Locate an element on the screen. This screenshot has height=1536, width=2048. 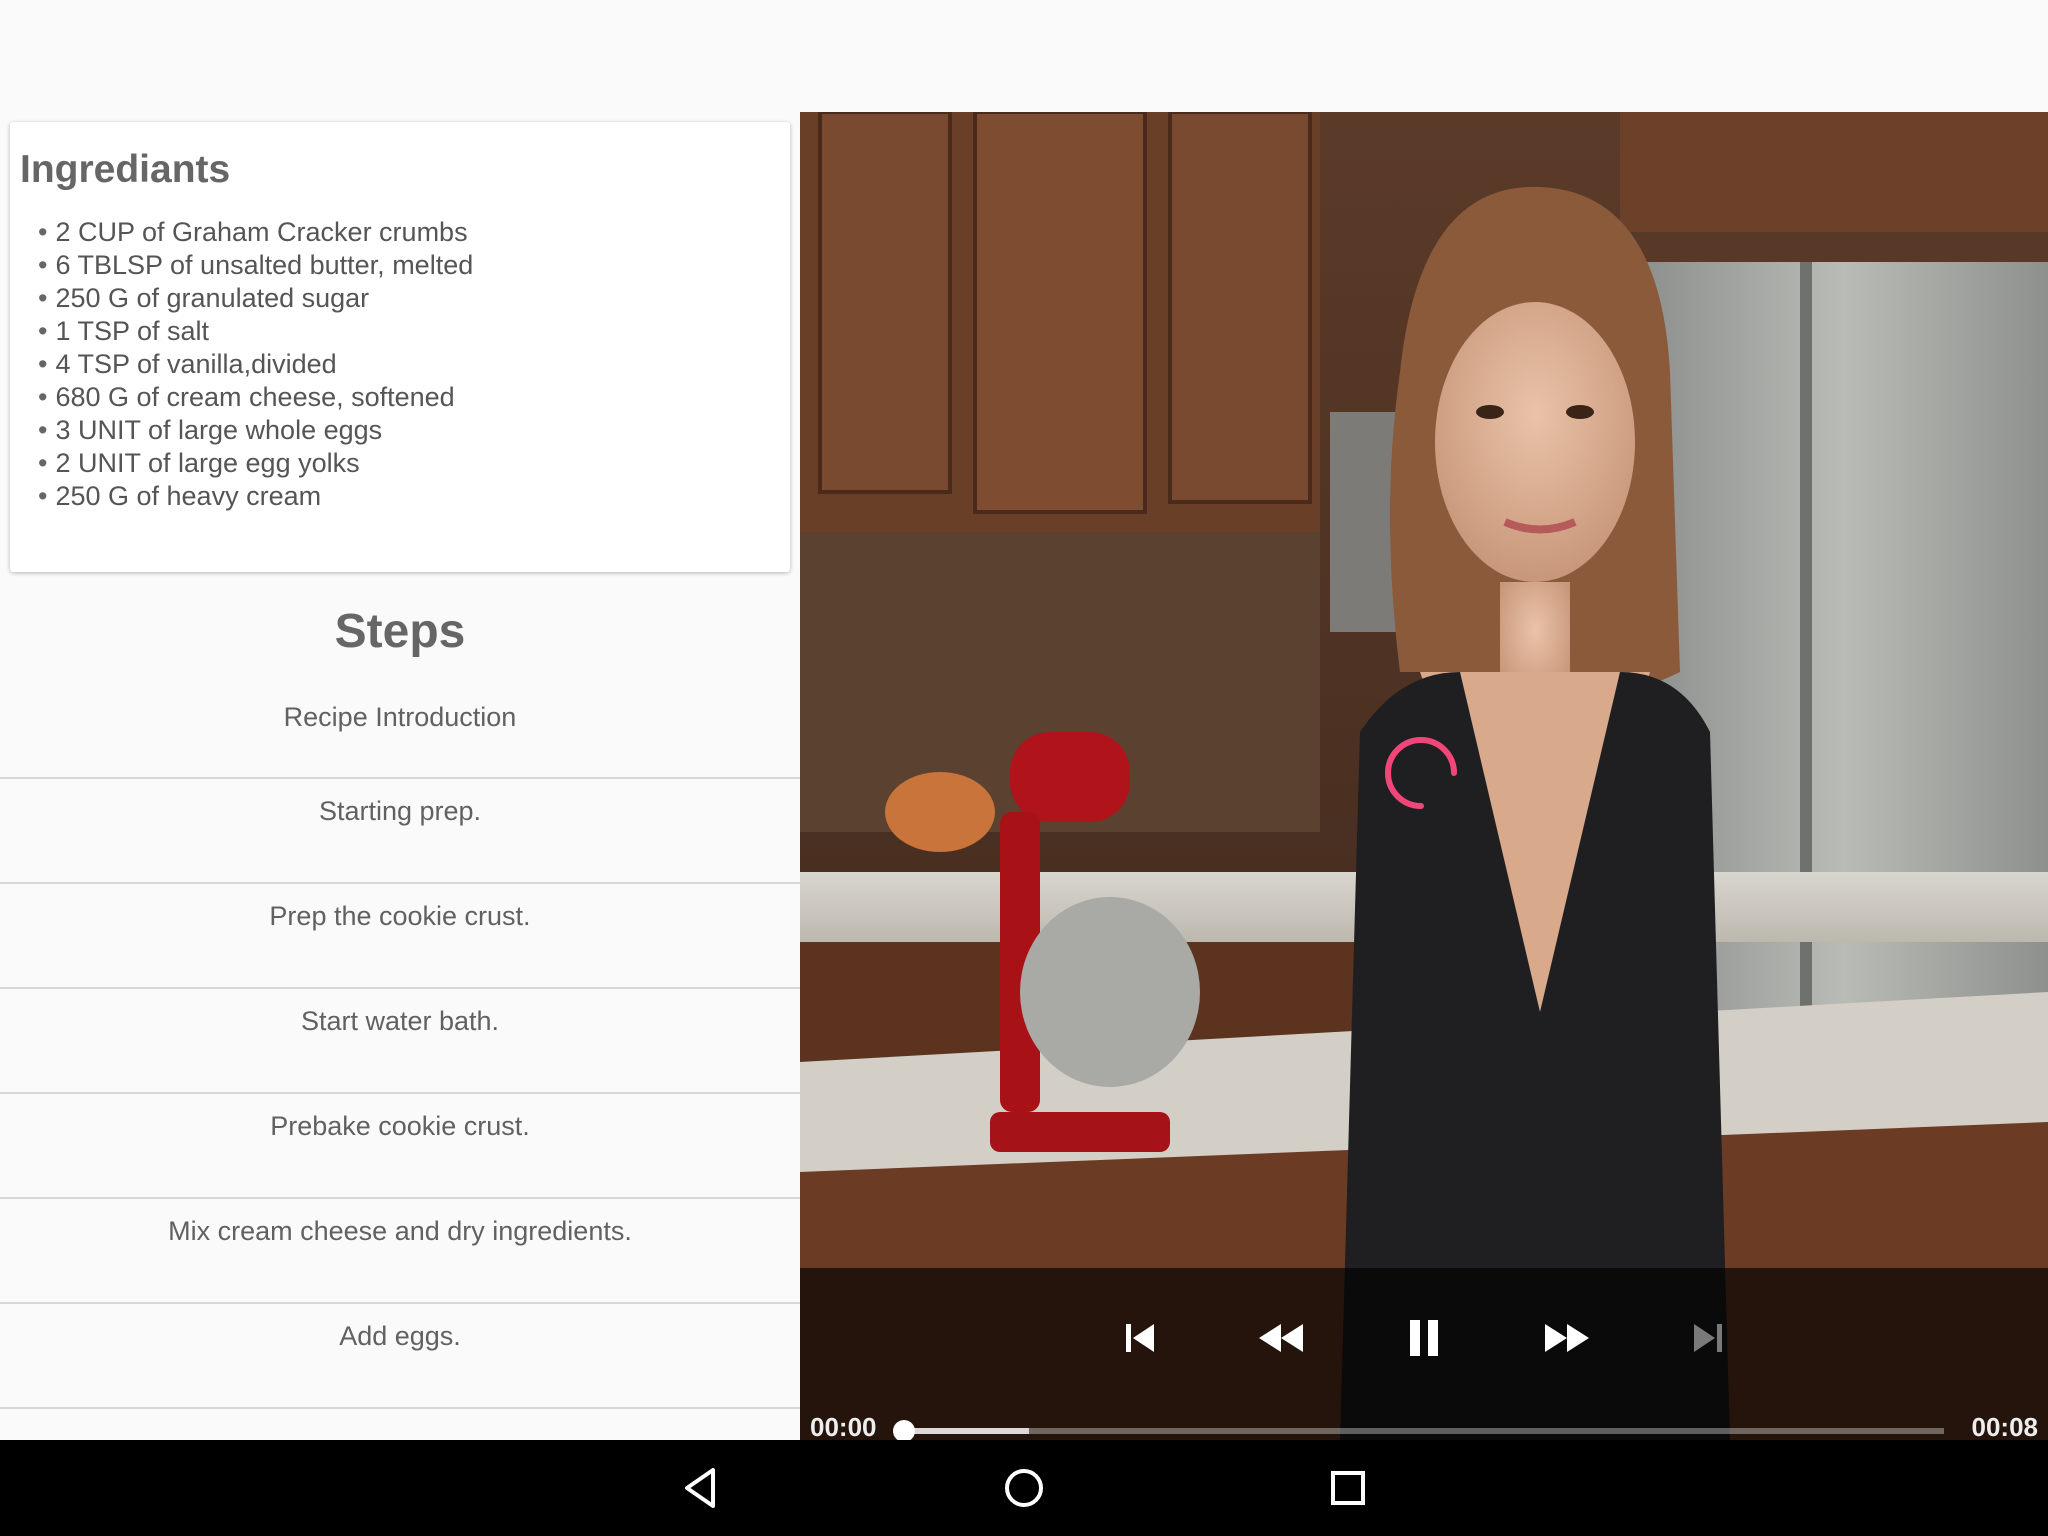
current-time: 00:00 is located at coordinates (843, 1426).